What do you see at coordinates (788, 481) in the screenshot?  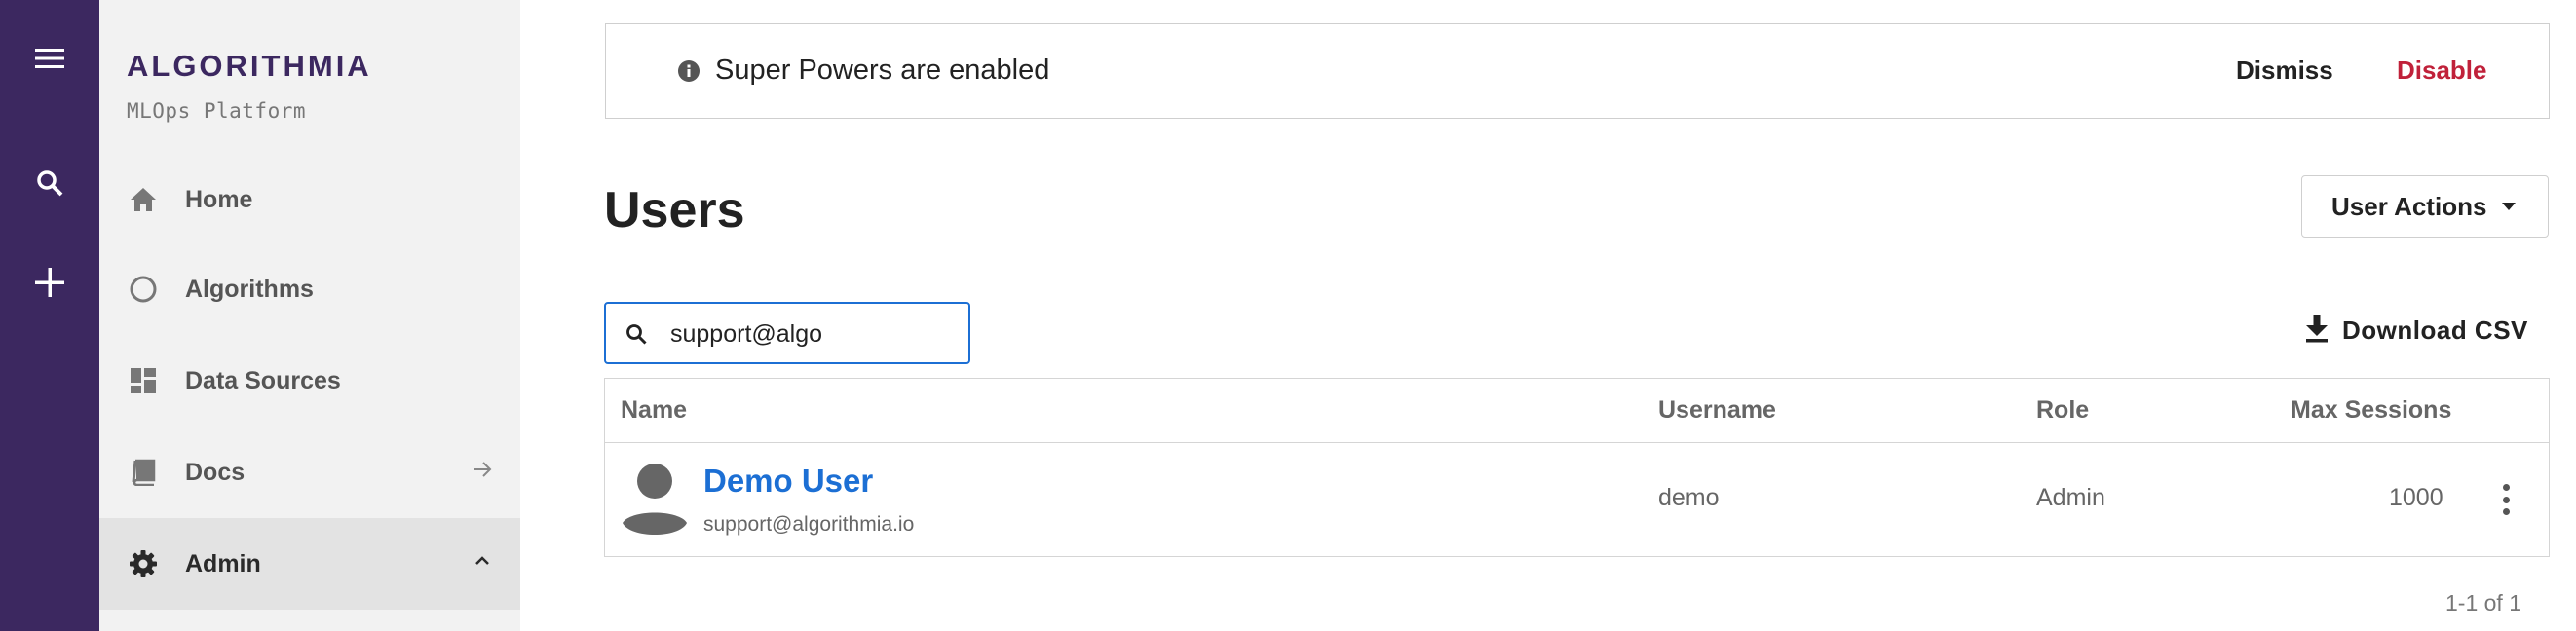 I see `user-name-link: Demo User` at bounding box center [788, 481].